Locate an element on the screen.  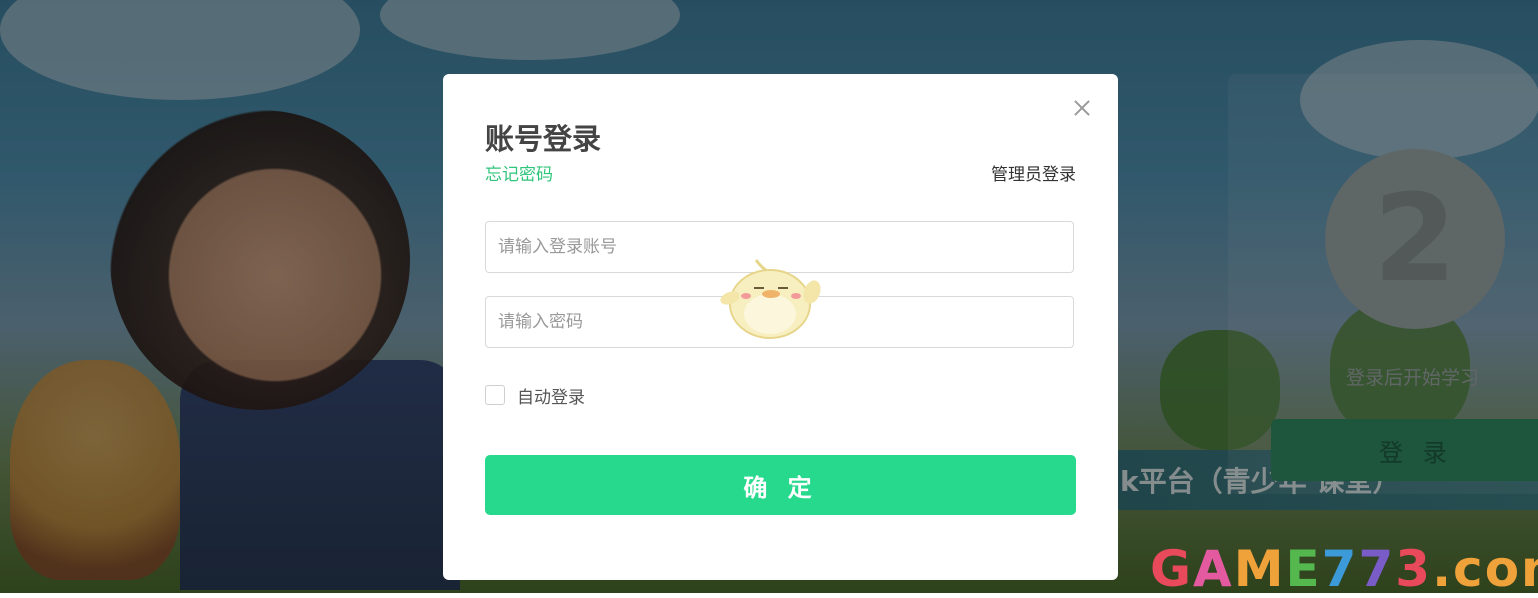
watermark-letter: 3 is located at coordinates (1414, 569).